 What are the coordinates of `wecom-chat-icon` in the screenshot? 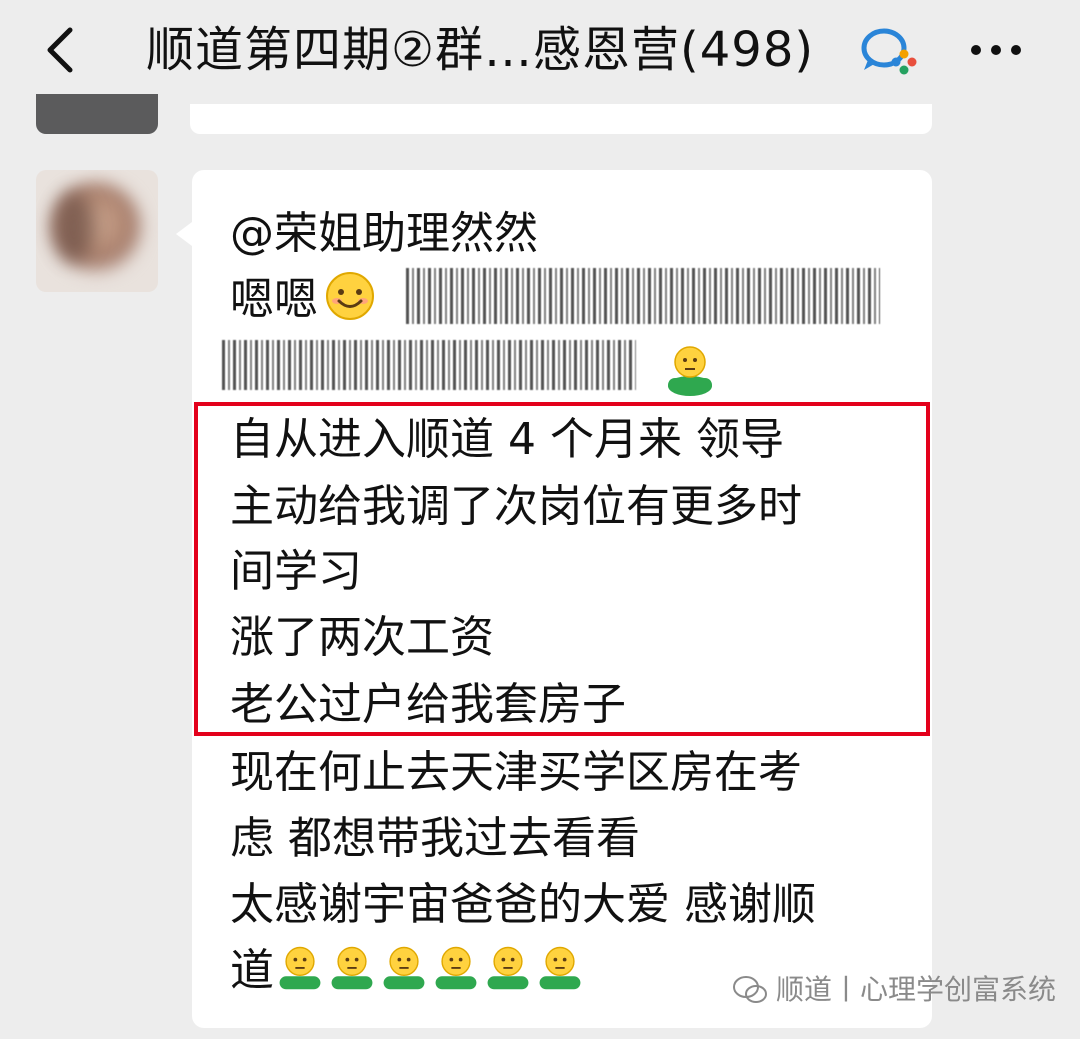 It's located at (890, 51).